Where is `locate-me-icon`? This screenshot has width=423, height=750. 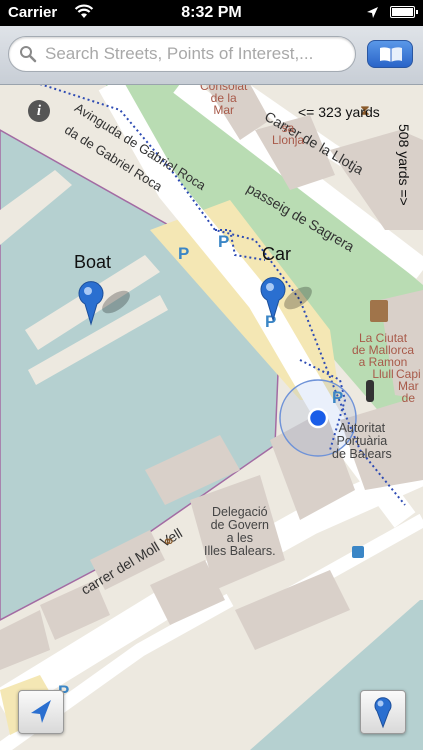
locate-me-icon is located at coordinates (41, 711).